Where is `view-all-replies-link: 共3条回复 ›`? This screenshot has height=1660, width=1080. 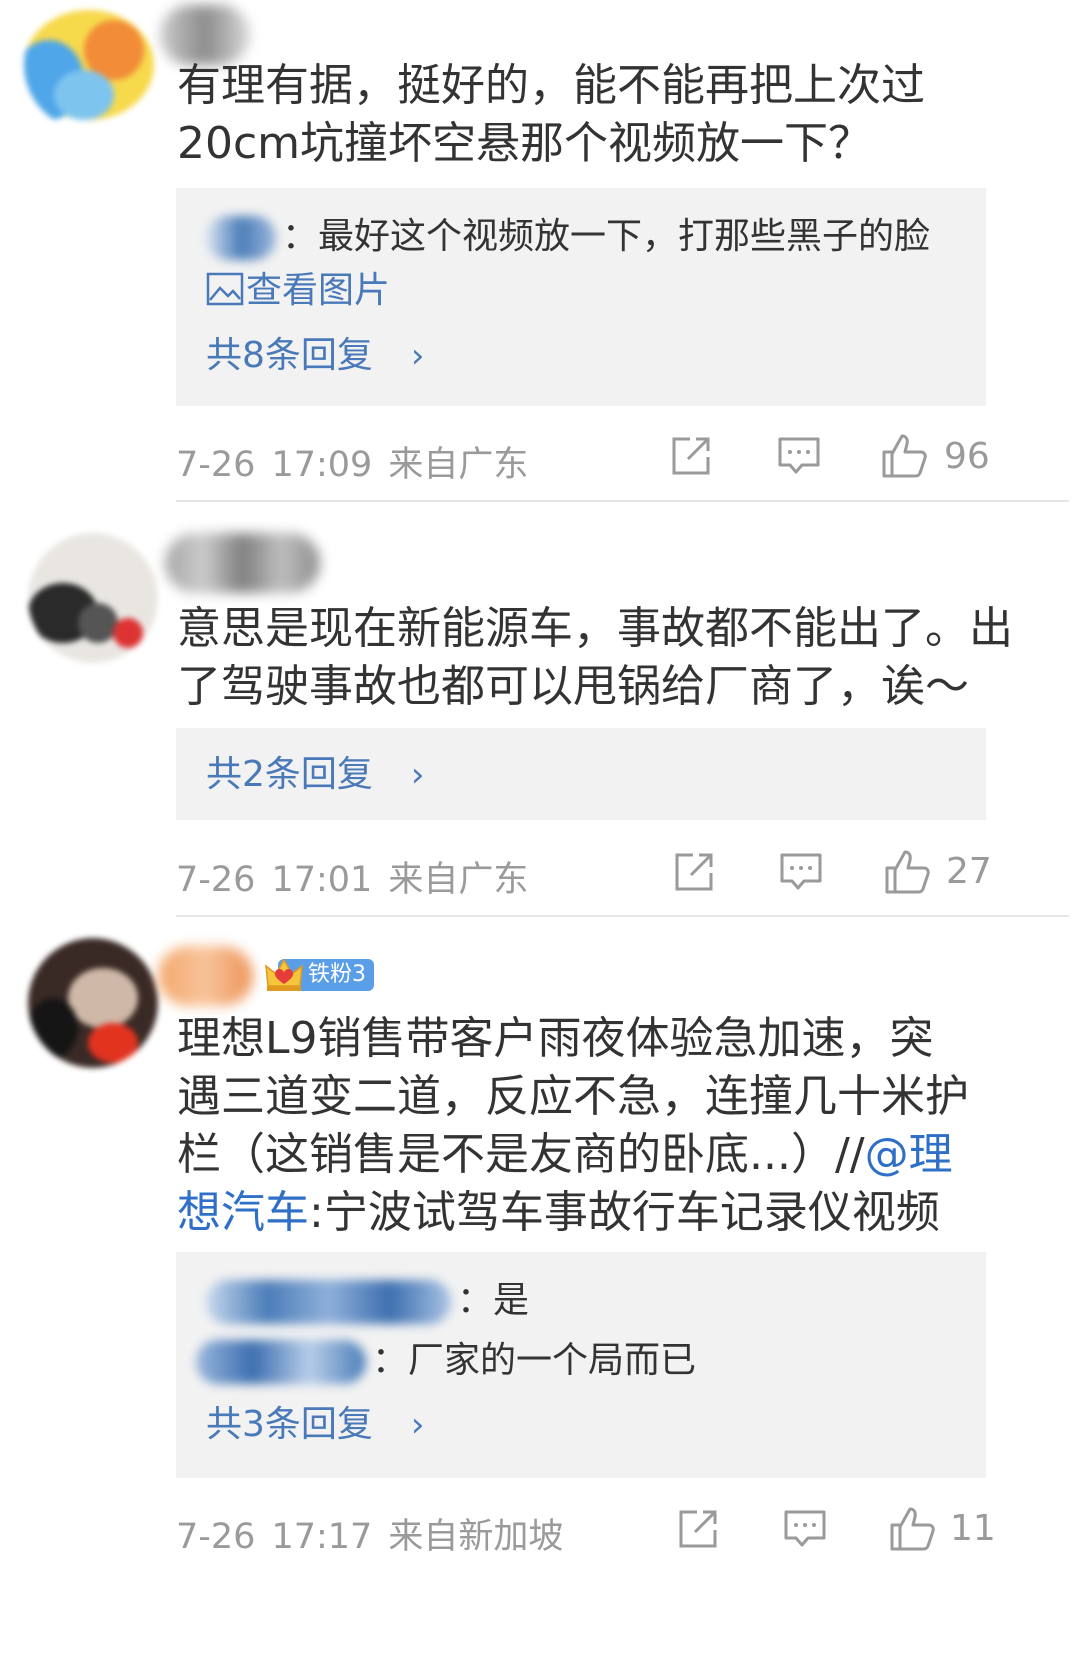
view-all-replies-link: 共3条回复 › is located at coordinates (315, 1425).